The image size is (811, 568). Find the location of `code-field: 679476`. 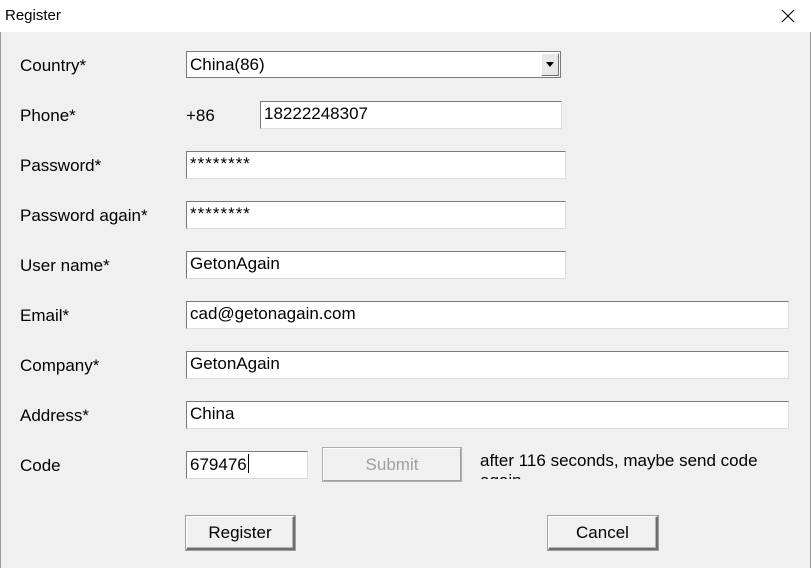

code-field: 679476 is located at coordinates (247, 465).